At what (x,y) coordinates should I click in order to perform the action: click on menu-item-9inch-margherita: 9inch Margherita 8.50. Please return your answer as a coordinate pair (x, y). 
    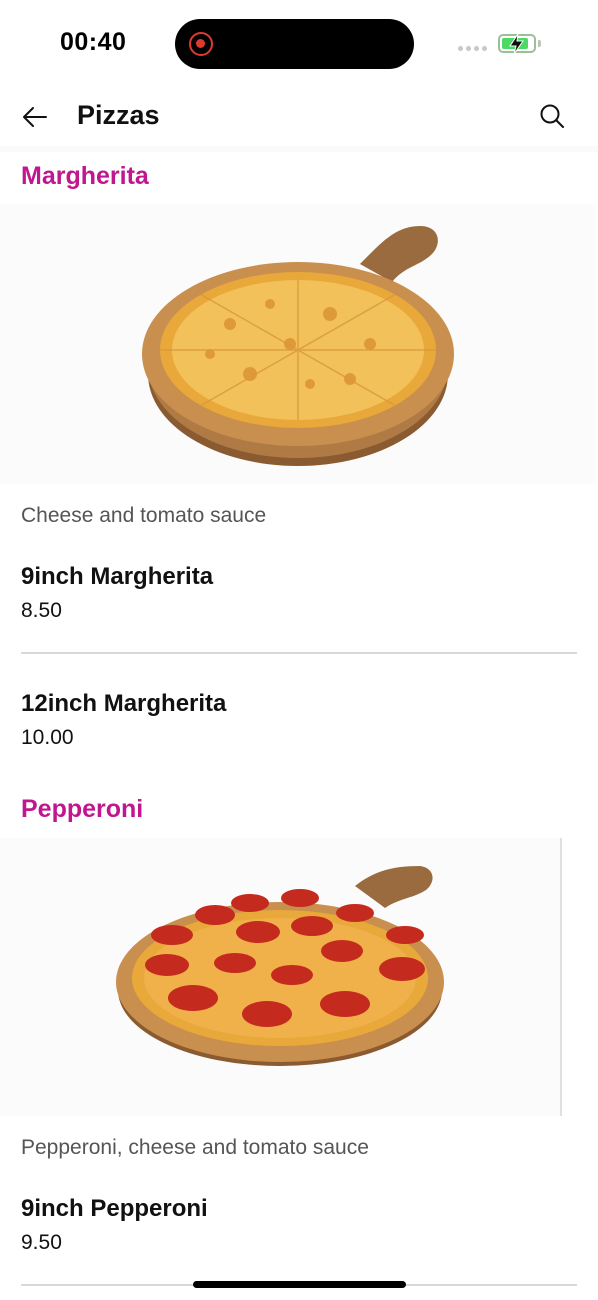
    Looking at the image, I should click on (299, 593).